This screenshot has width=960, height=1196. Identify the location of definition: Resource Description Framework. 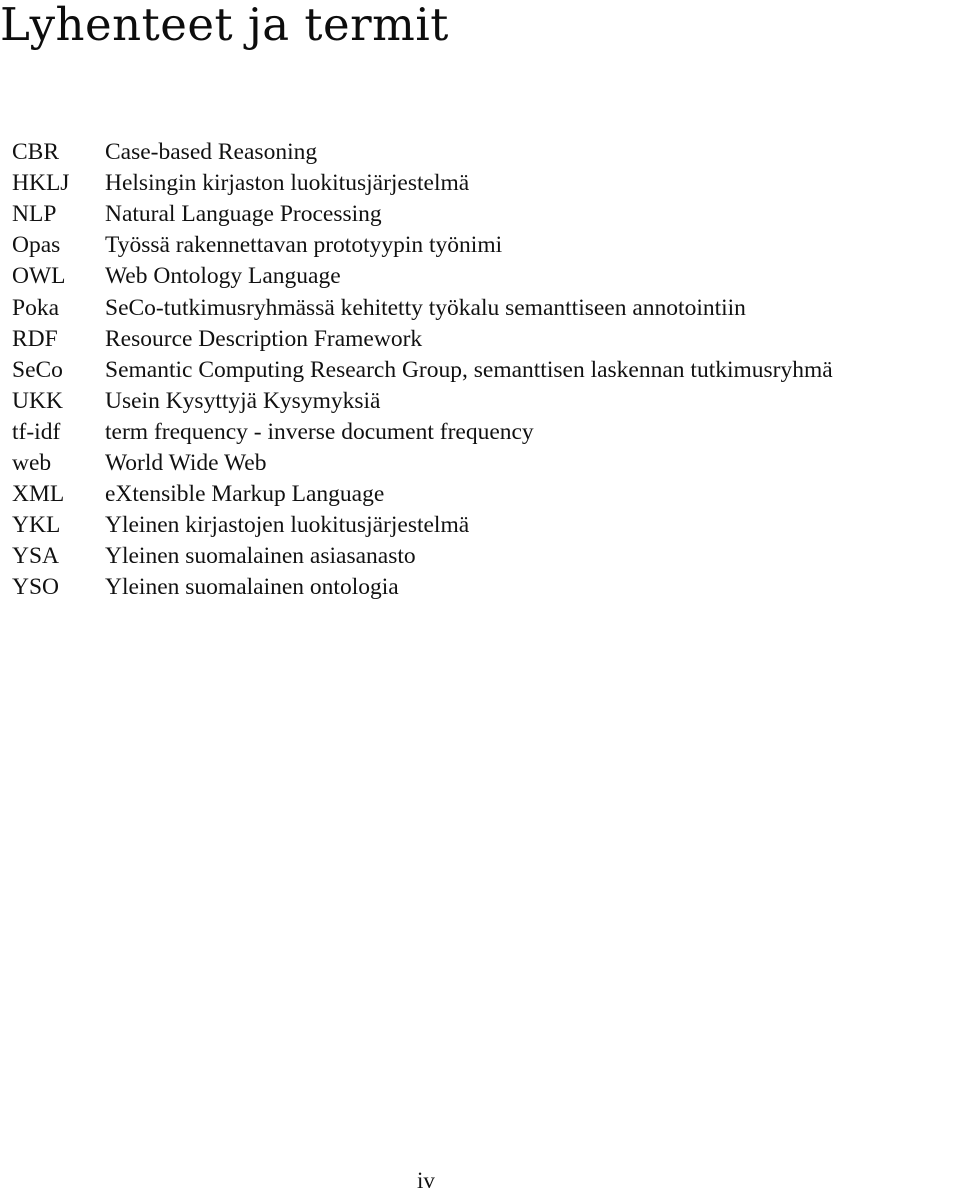
(264, 338).